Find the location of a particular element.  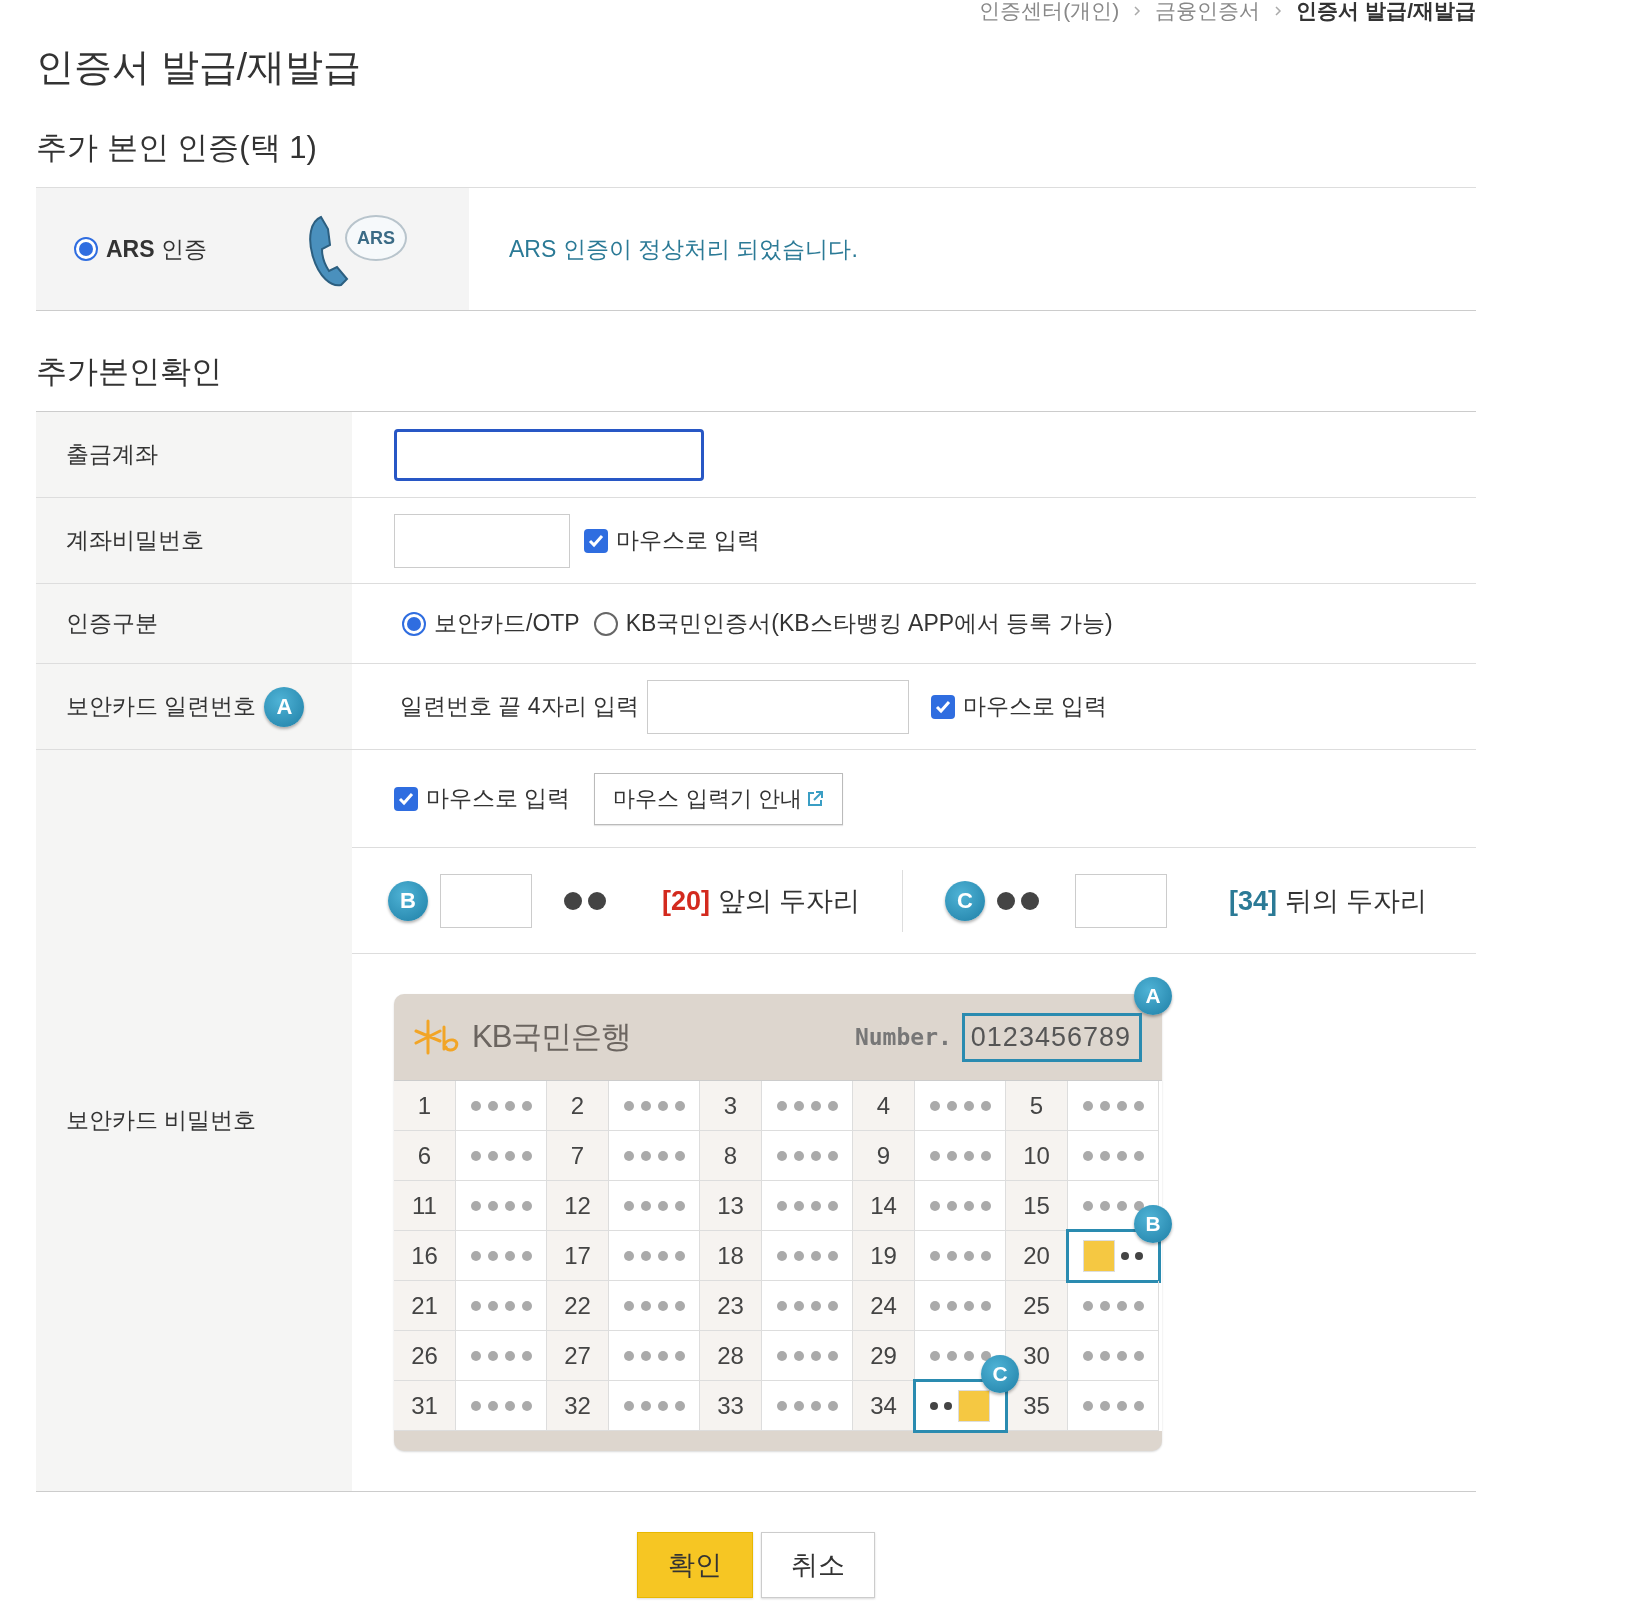

password-input-field is located at coordinates (482, 540).